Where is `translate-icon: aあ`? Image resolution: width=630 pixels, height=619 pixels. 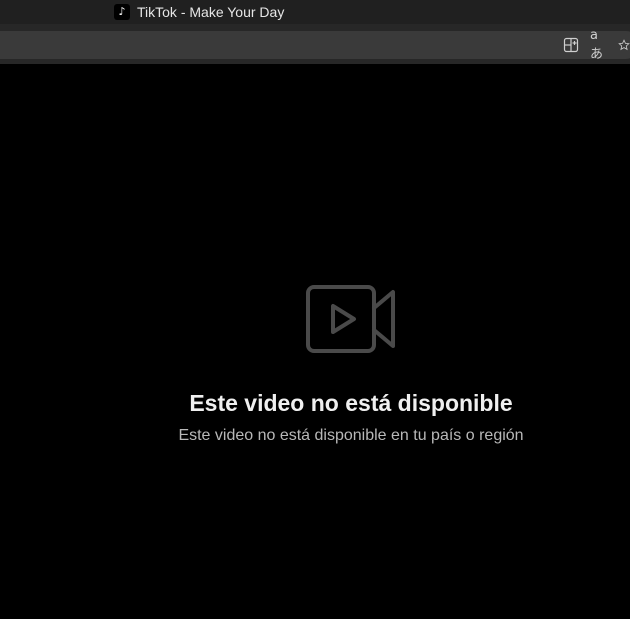
translate-icon: aあ is located at coordinates (599, 45).